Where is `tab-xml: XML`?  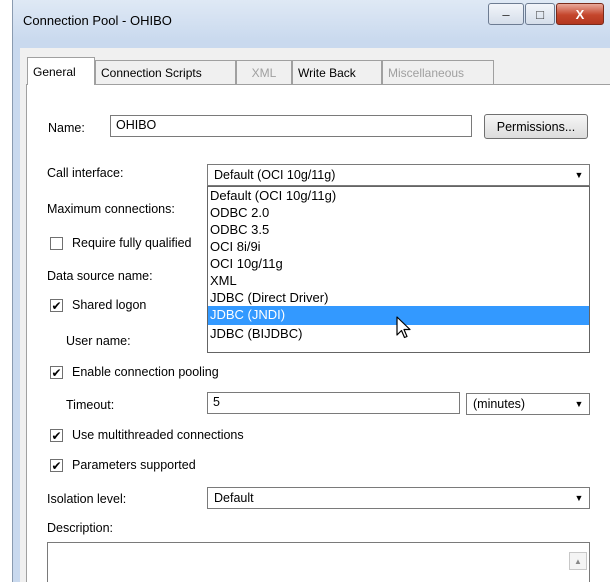 tab-xml: XML is located at coordinates (264, 72).